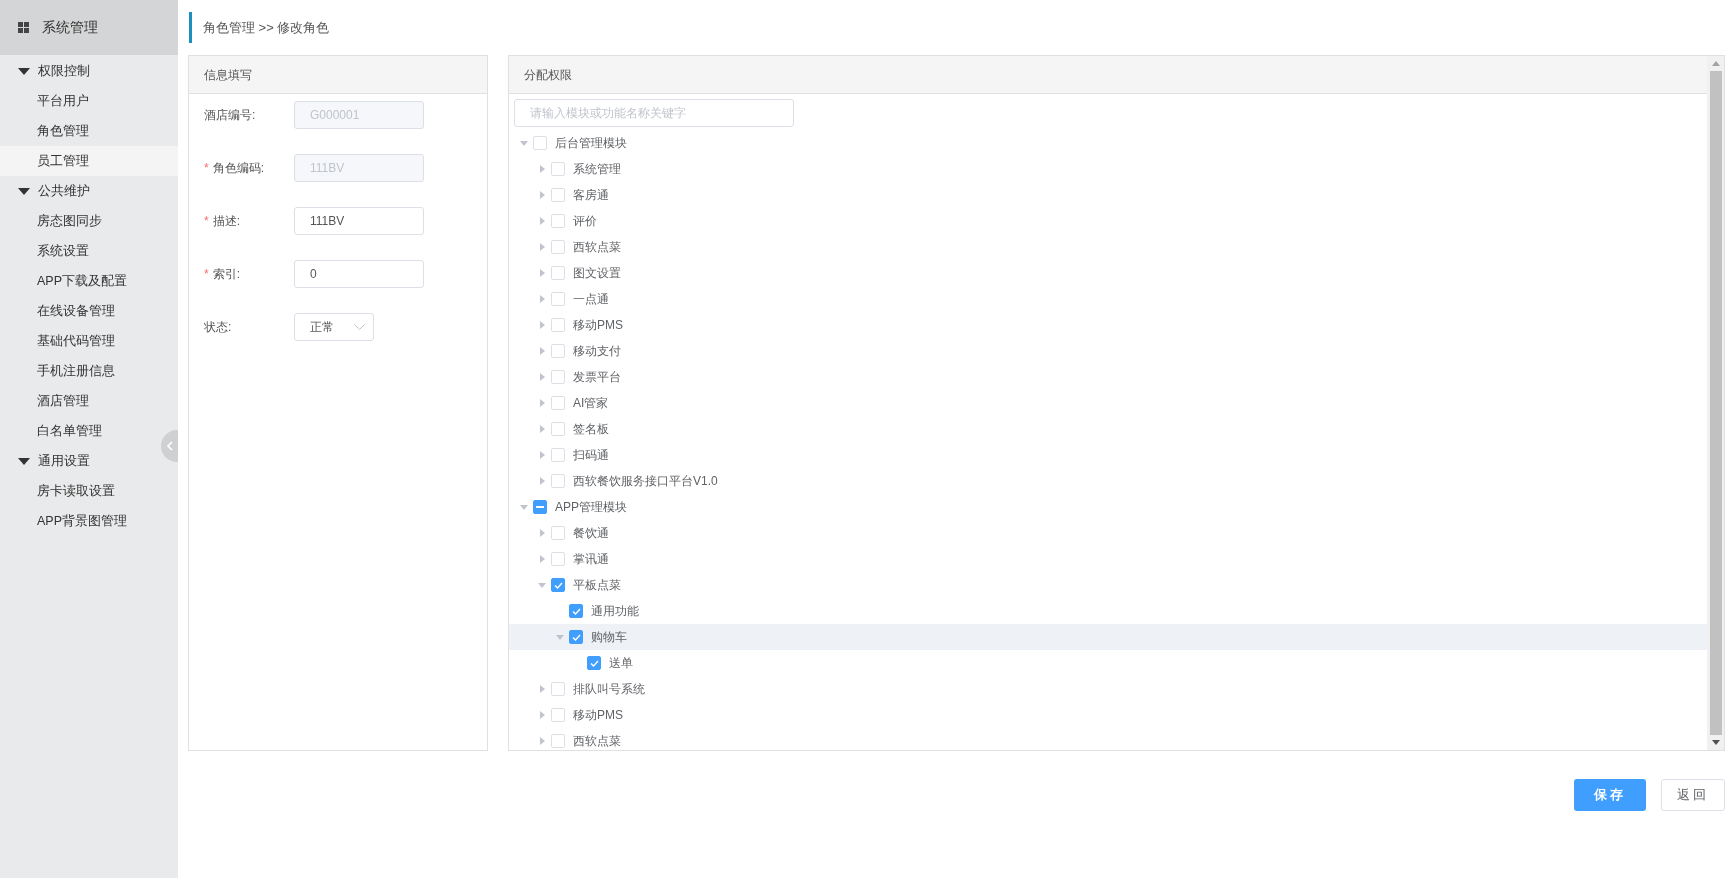 The width and height of the screenshot is (1735, 878). I want to click on tree-label: 通用功能, so click(615, 611).